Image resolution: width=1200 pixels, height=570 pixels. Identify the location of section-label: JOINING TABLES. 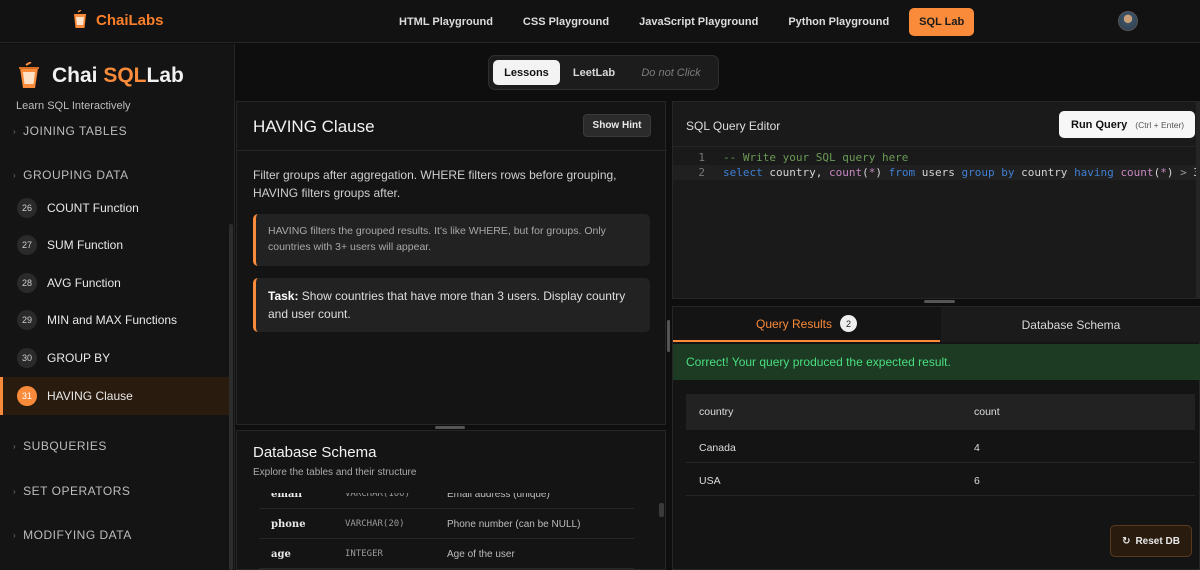
(75, 131).